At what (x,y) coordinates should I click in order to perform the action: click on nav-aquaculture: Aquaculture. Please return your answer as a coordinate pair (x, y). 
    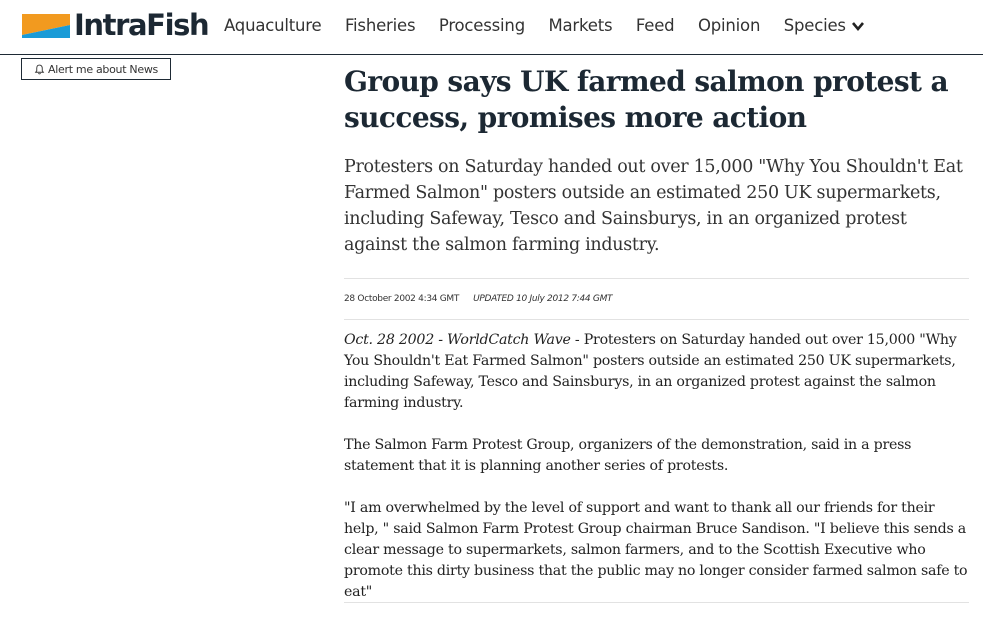
    Looking at the image, I should click on (273, 25).